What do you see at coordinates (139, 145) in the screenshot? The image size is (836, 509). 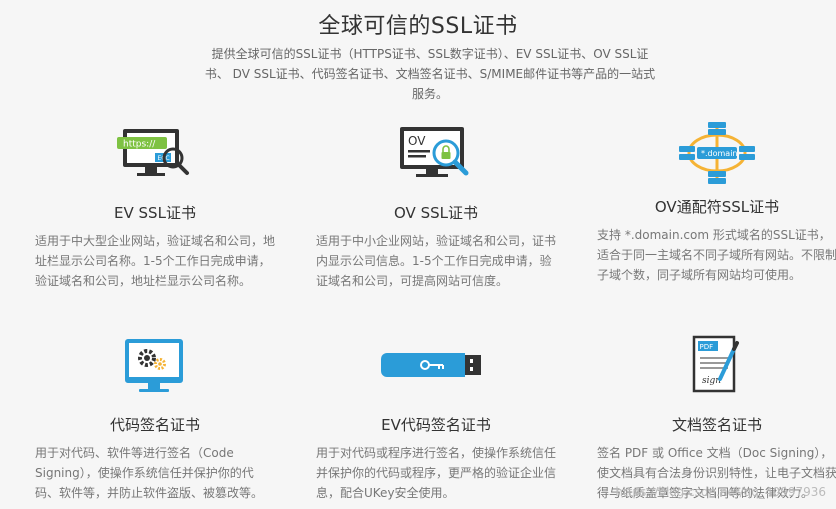 I see `https-label: https://` at bounding box center [139, 145].